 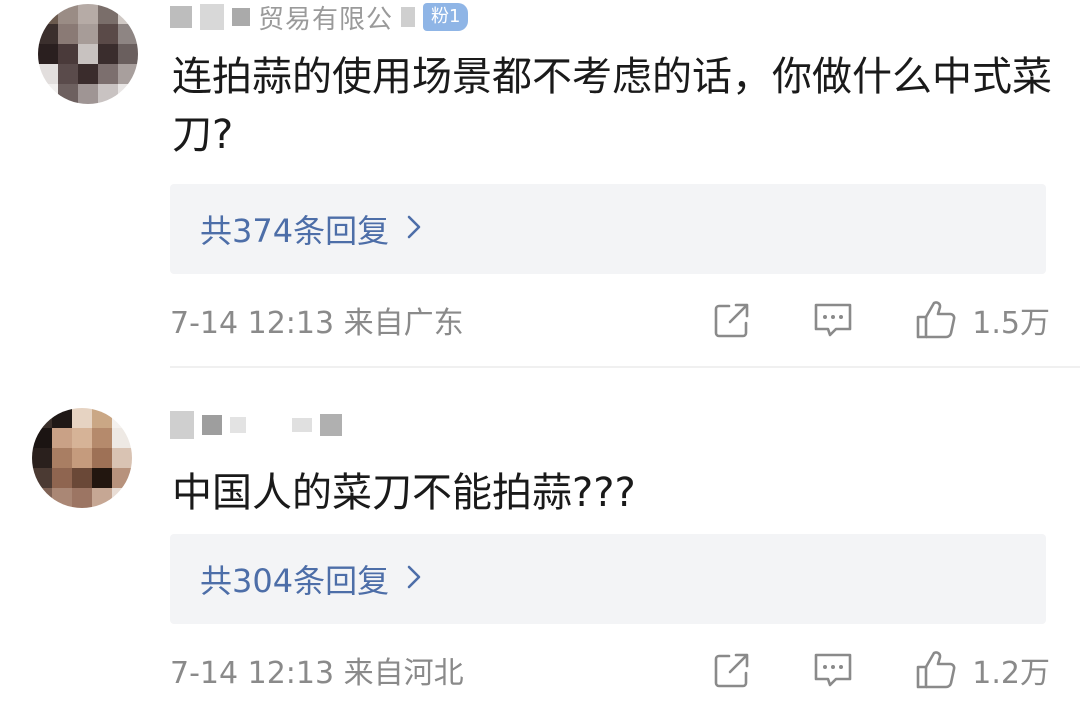 What do you see at coordinates (317, 323) in the screenshot?
I see `time-location: 7-14 12:13 来自广东` at bounding box center [317, 323].